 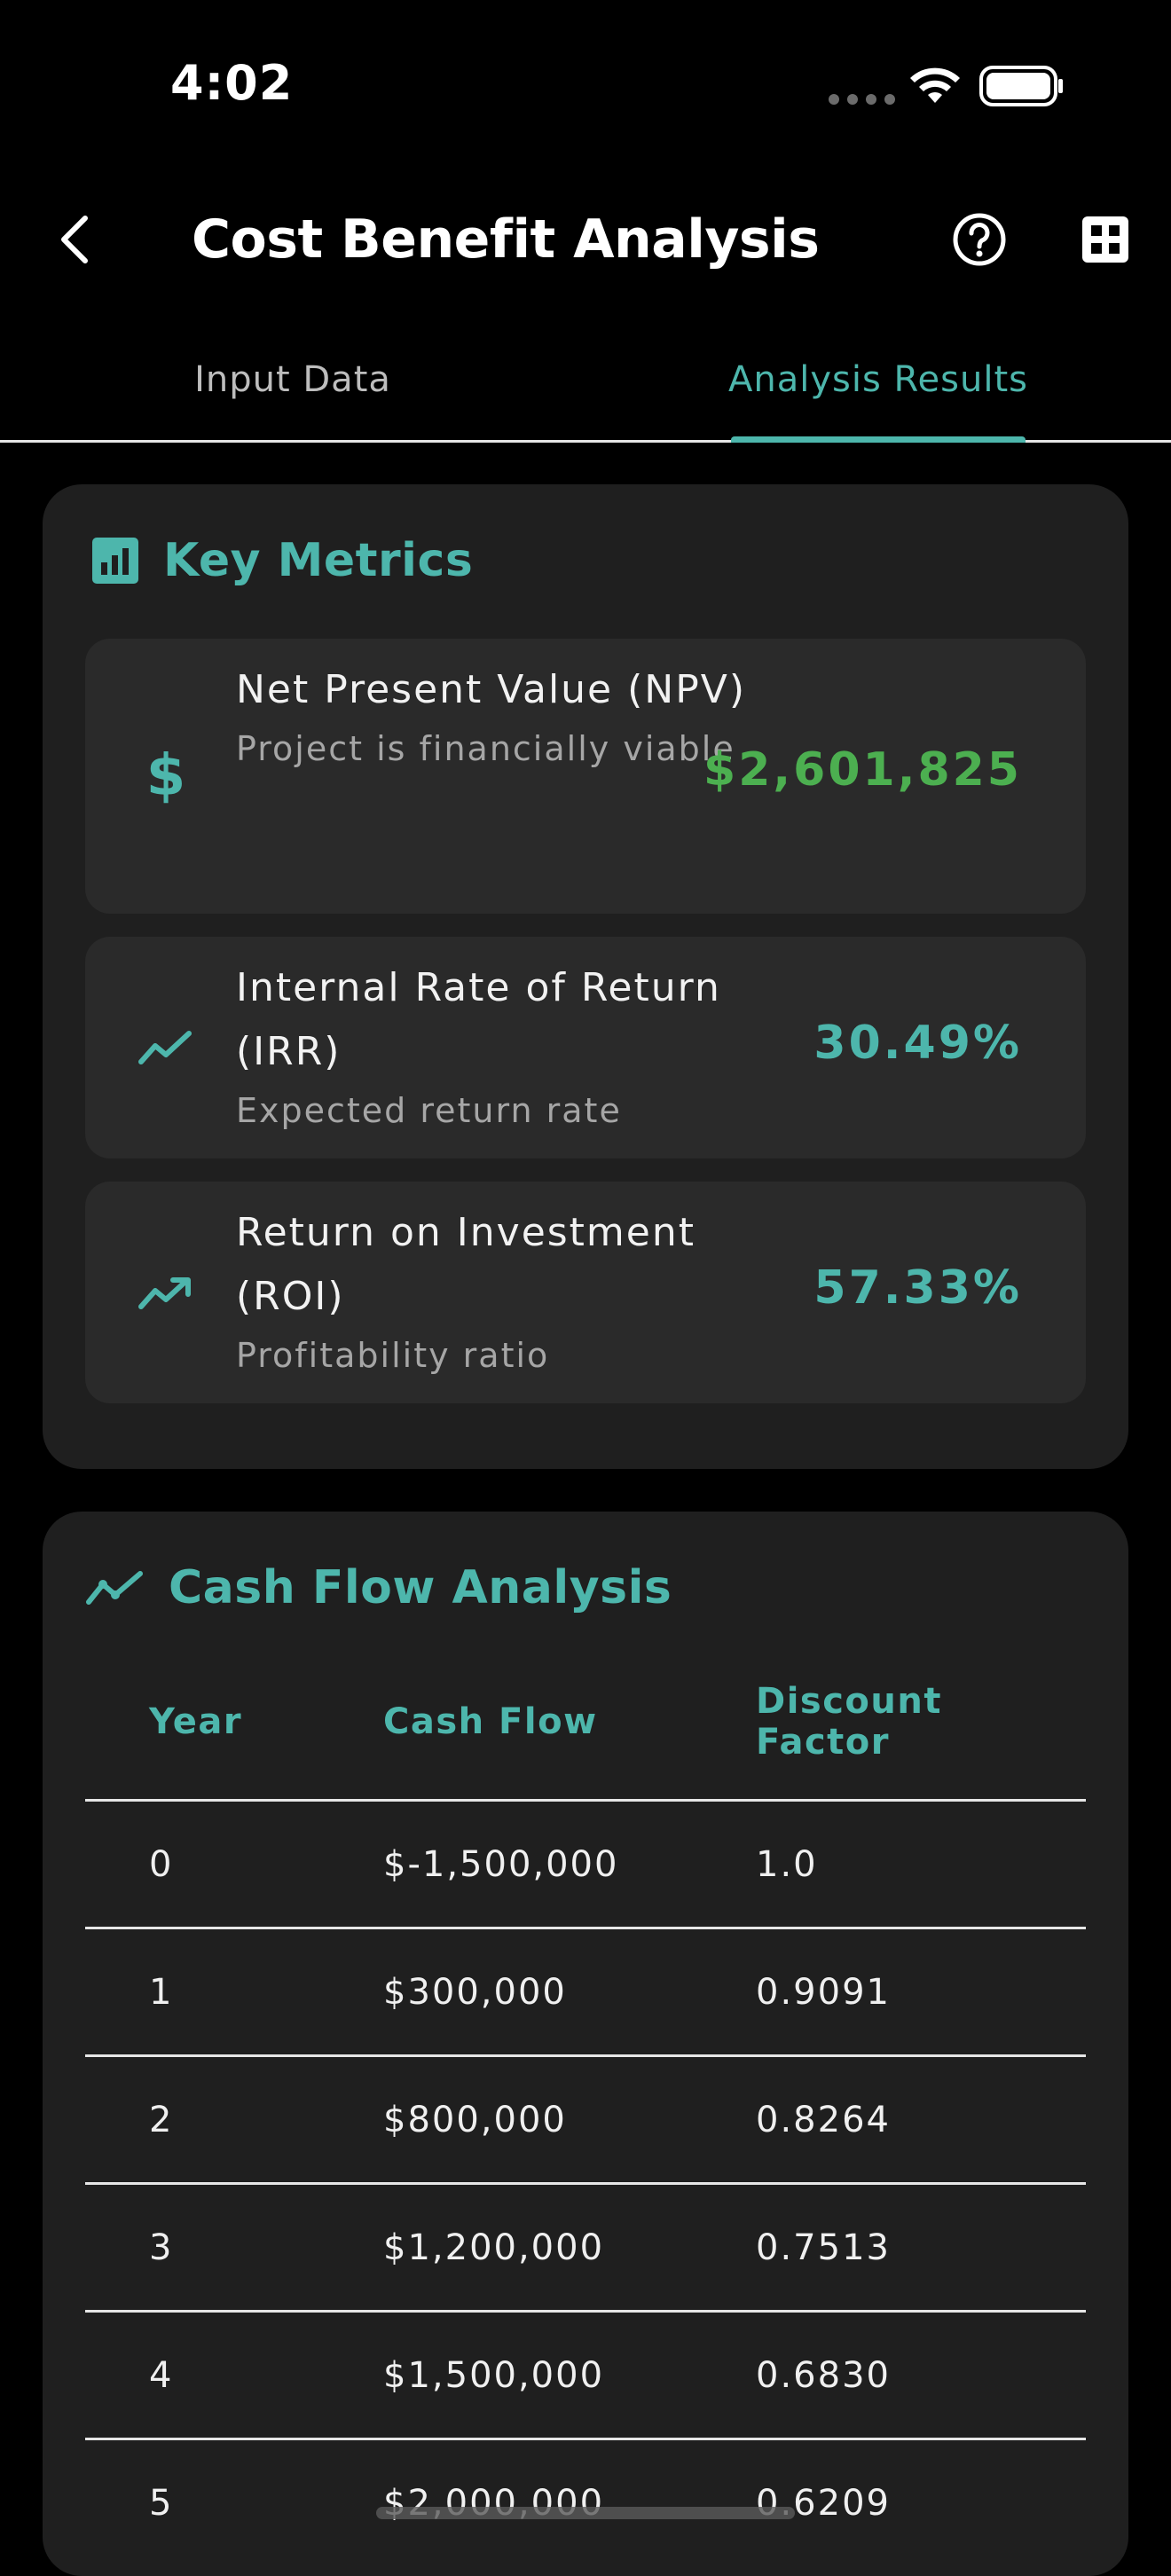 I want to click on cell-year: 0, so click(x=161, y=1864).